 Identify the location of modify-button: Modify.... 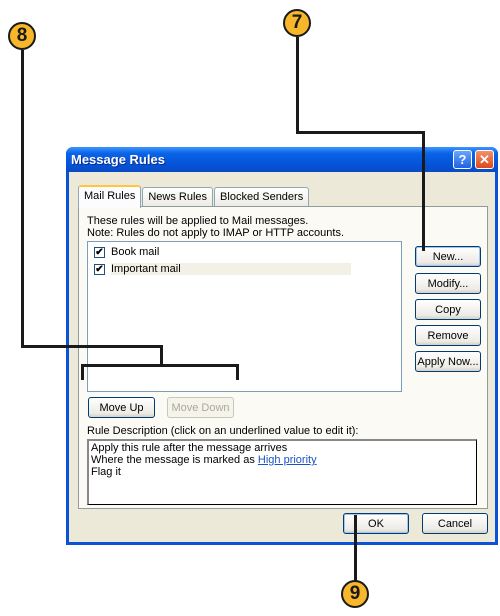
(448, 283).